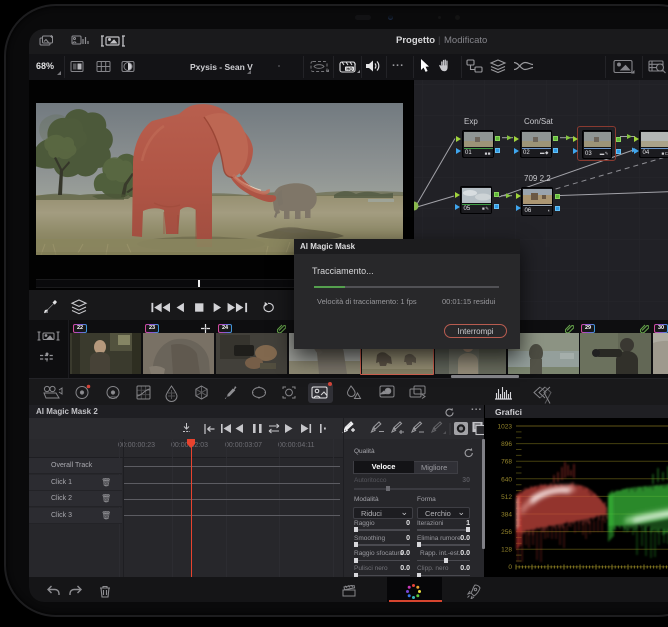 The height and width of the screenshot is (627, 668). Describe the element at coordinates (506, 480) in the screenshot. I see `svg-text: 640` at that location.